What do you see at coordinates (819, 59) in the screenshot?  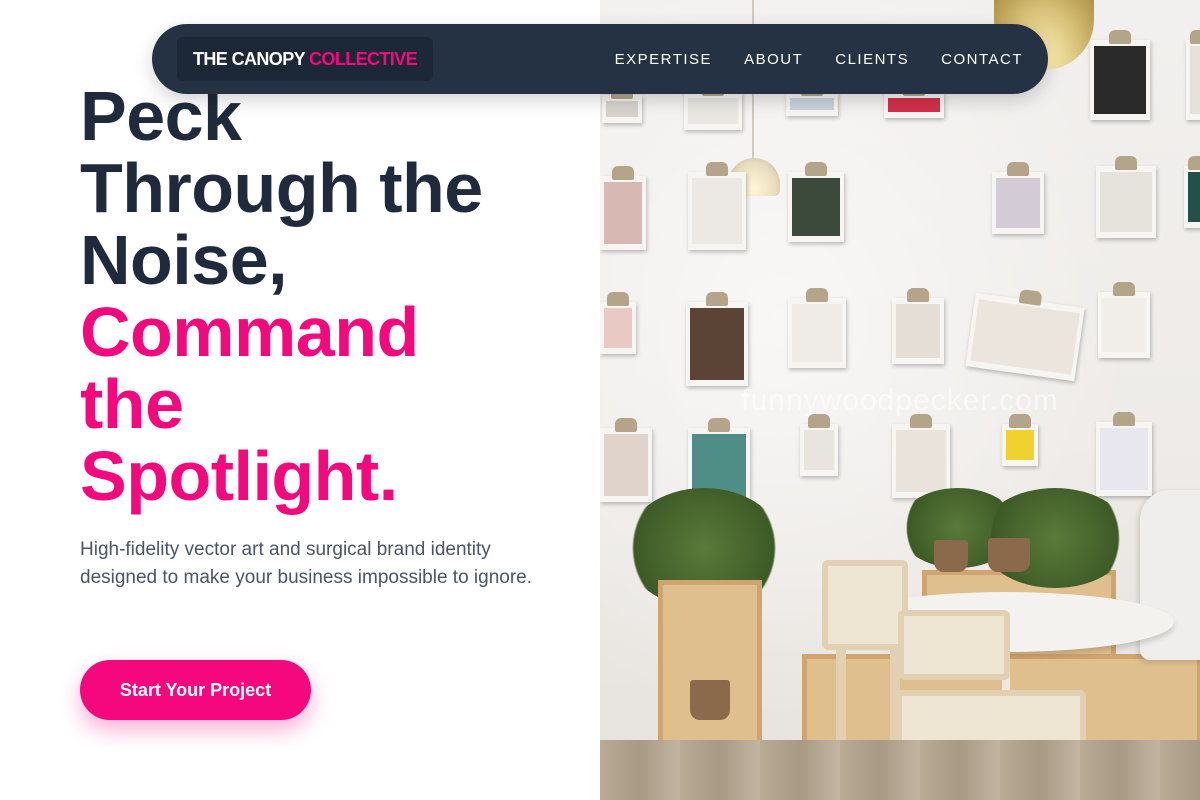 I see `nav-links: EXPERTISE ABOUT CLIENTS CONTACT` at bounding box center [819, 59].